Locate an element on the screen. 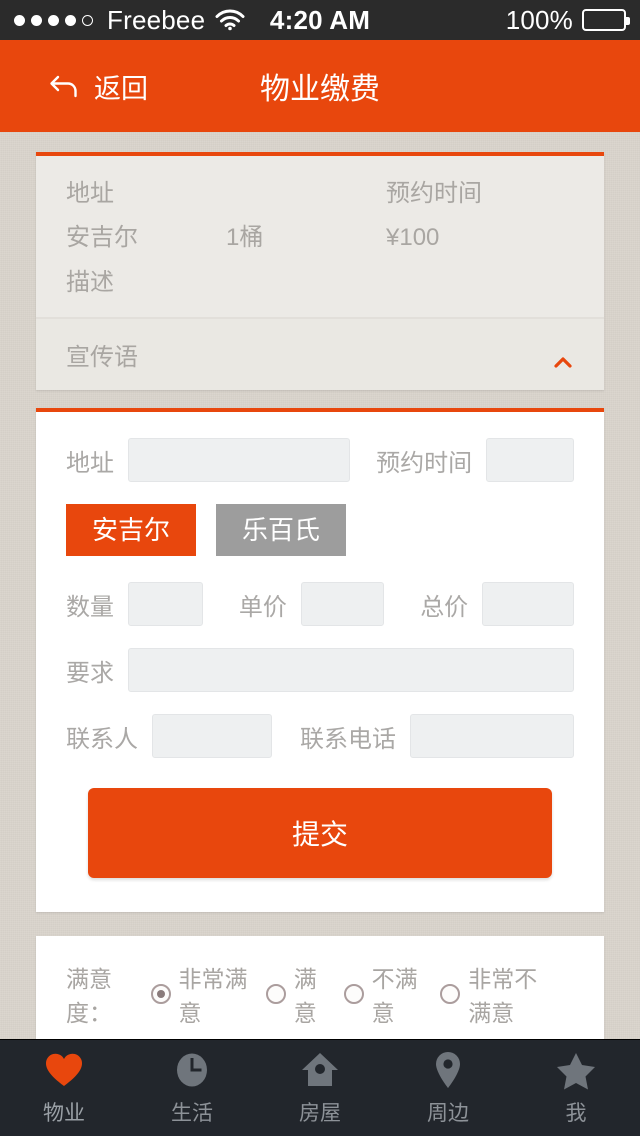 The image size is (640, 1136). satisfaction-label: 满意度： is located at coordinates (89, 996).